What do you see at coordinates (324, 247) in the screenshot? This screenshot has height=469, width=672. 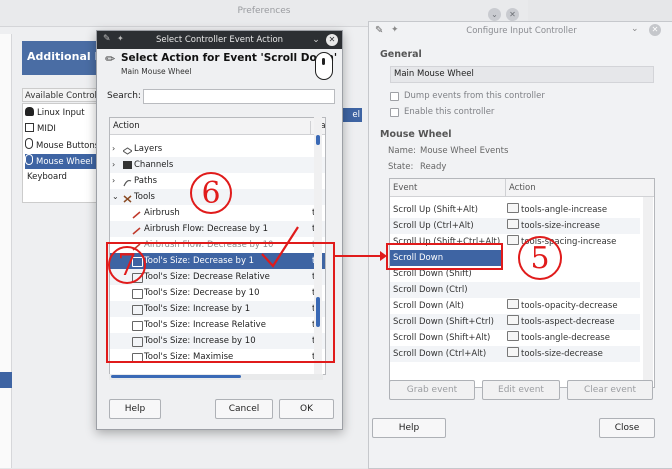 I see `annotation-arrows` at bounding box center [324, 247].